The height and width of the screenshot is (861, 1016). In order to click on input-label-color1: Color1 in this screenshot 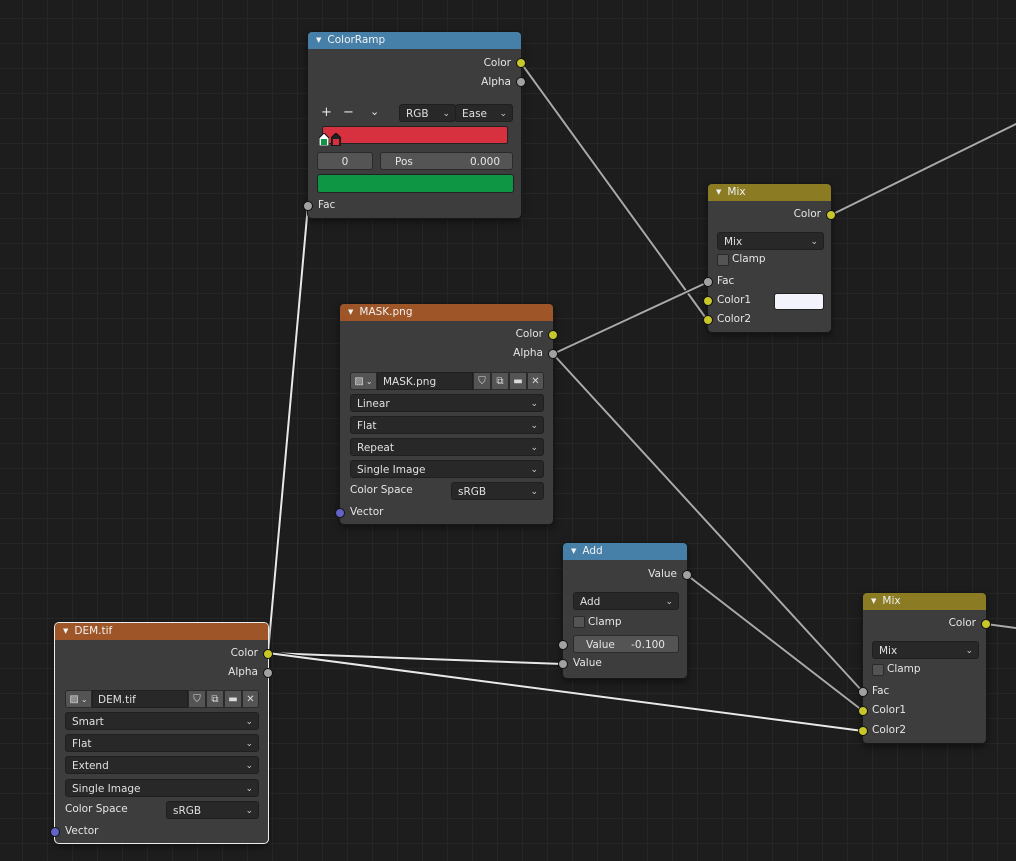, I will do `click(734, 300)`.